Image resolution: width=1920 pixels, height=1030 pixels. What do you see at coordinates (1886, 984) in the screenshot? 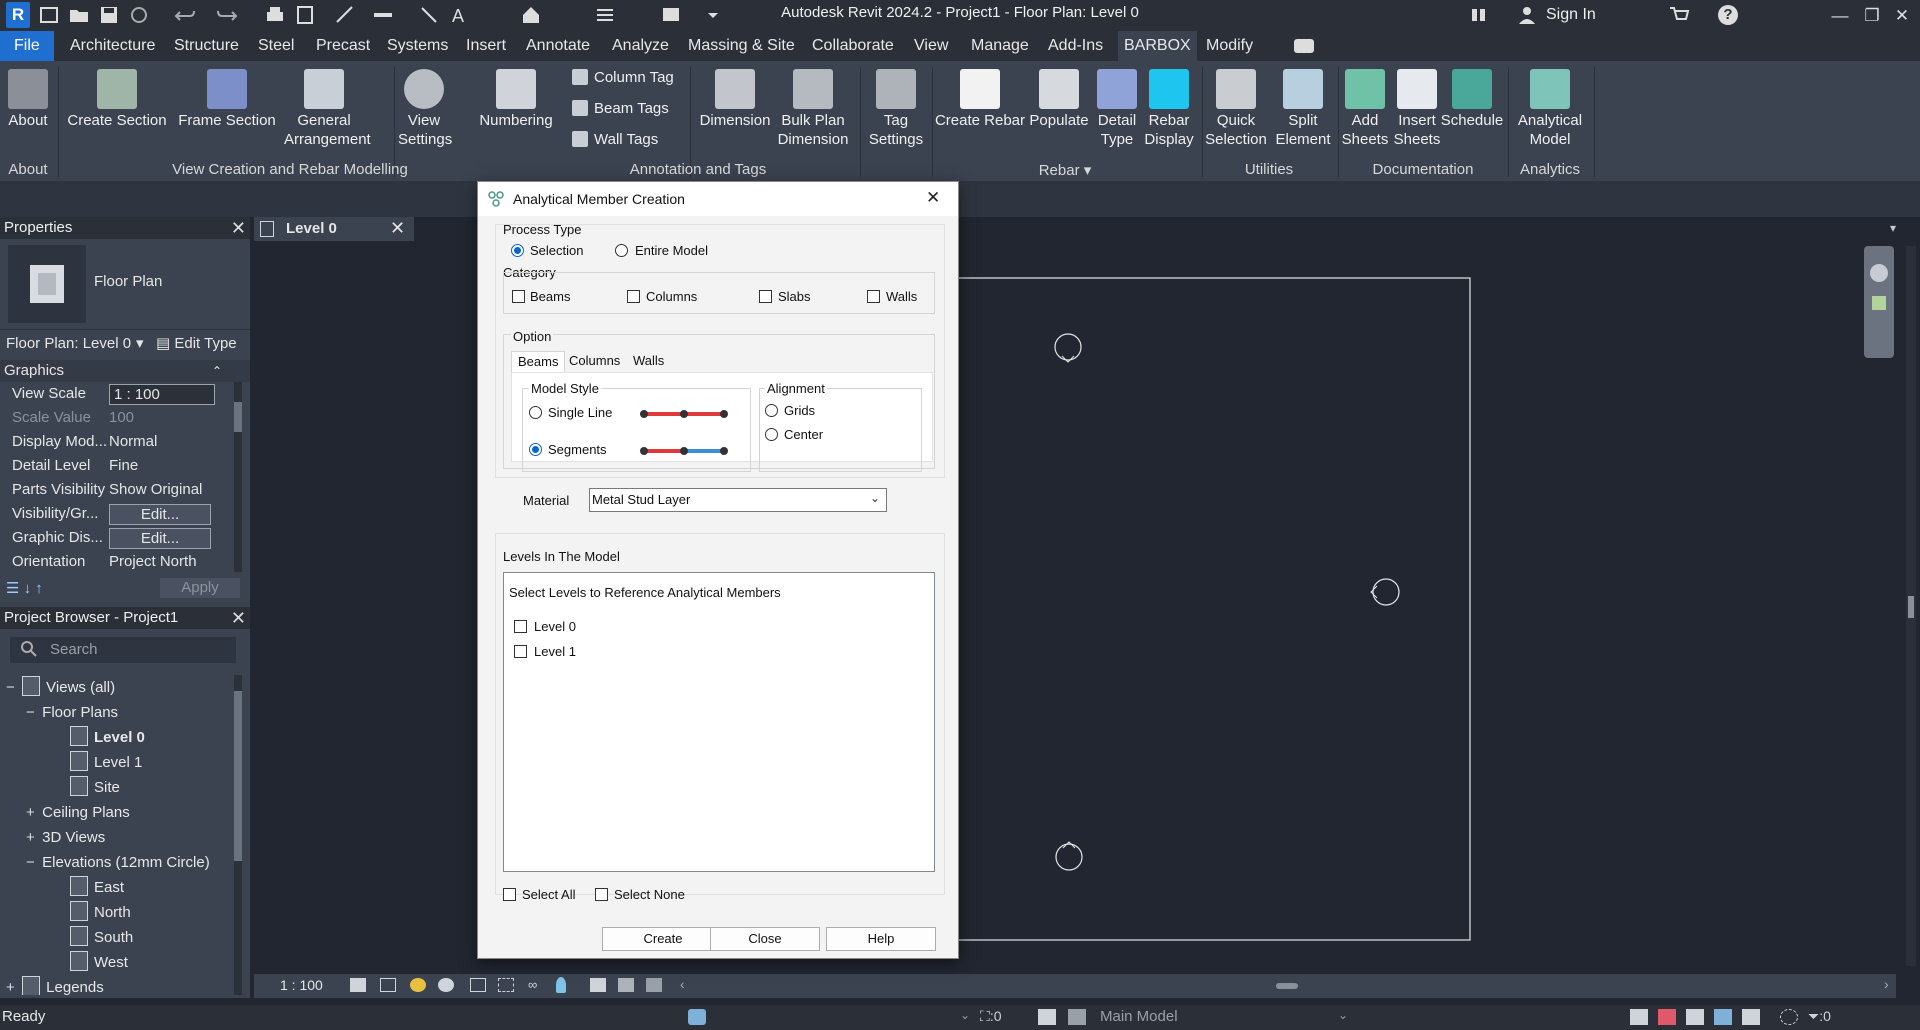
I see `chevron-right-icon: ›` at bounding box center [1886, 984].